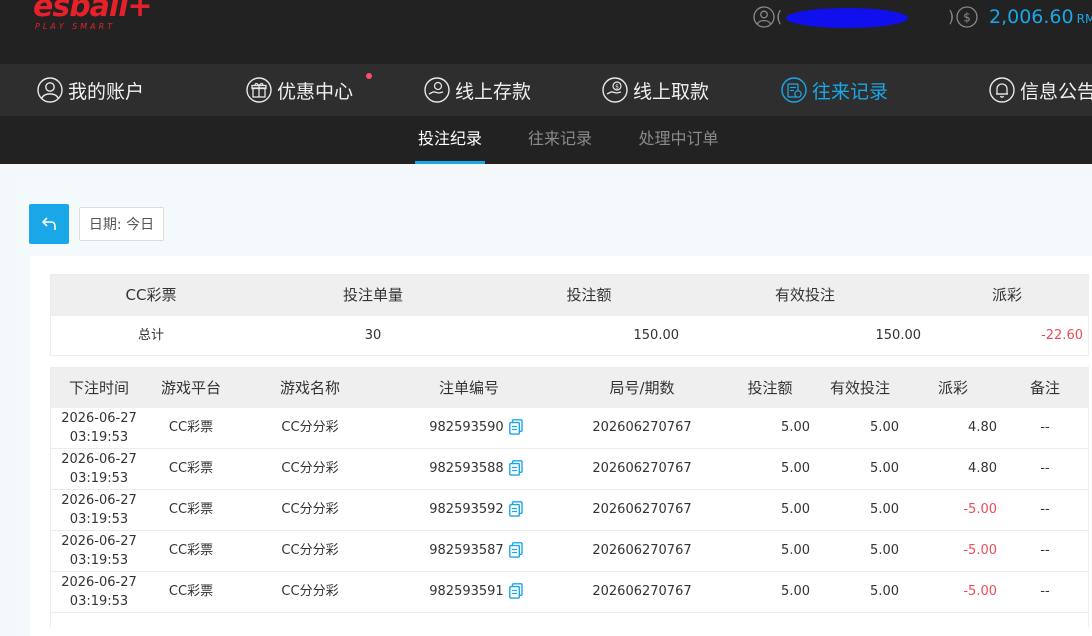 This screenshot has width=1092, height=636. I want to click on back-button, so click(49, 224).